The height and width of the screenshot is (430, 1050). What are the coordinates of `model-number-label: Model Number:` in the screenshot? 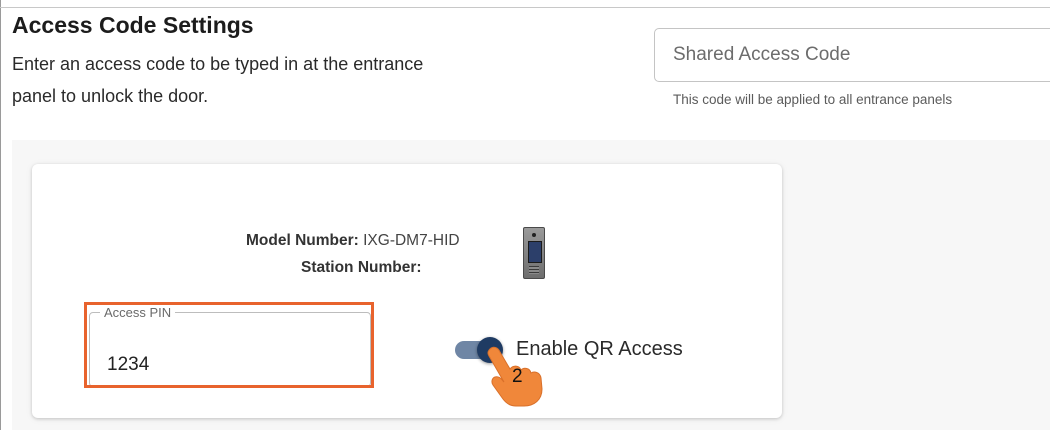 It's located at (302, 240).